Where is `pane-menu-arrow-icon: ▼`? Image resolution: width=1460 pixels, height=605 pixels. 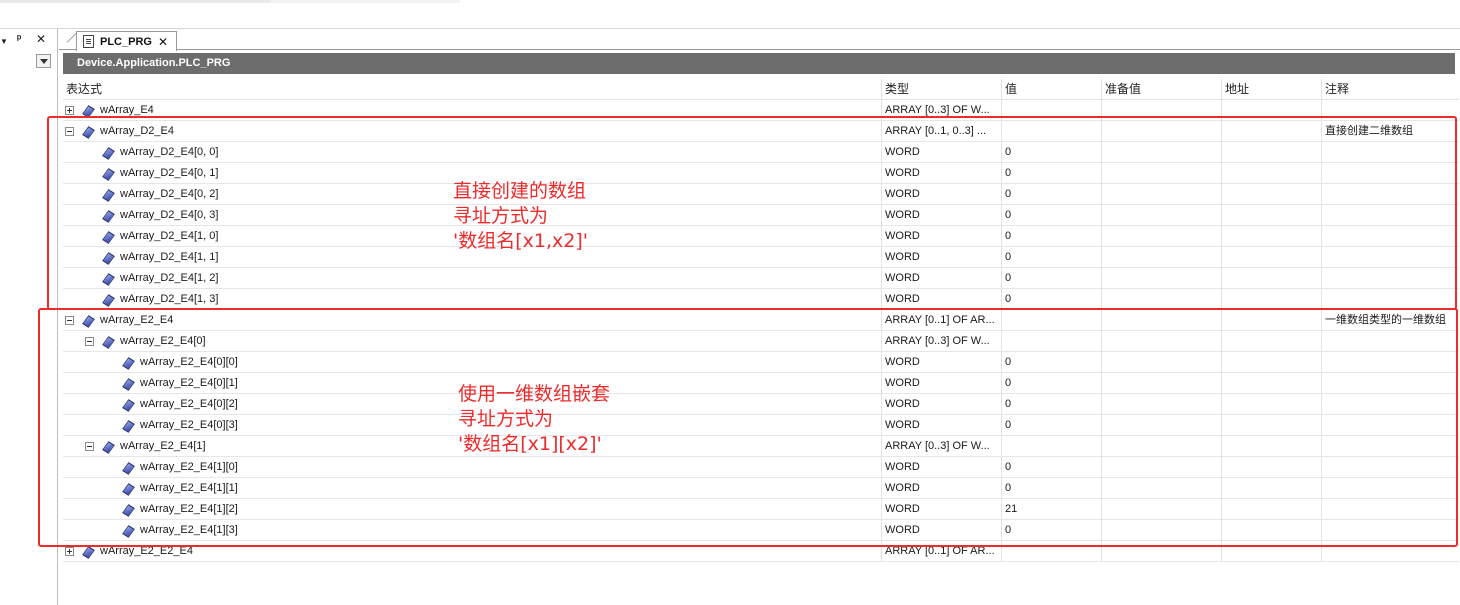 pane-menu-arrow-icon: ▼ is located at coordinates (4, 42).